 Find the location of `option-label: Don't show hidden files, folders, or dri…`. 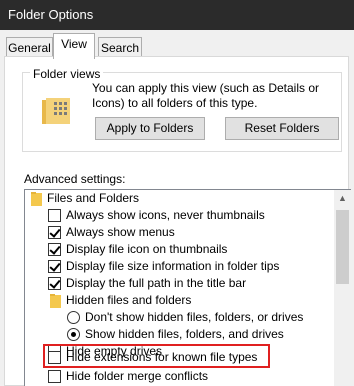

option-label: Don't show hidden files, folders, or dri… is located at coordinates (194, 317).